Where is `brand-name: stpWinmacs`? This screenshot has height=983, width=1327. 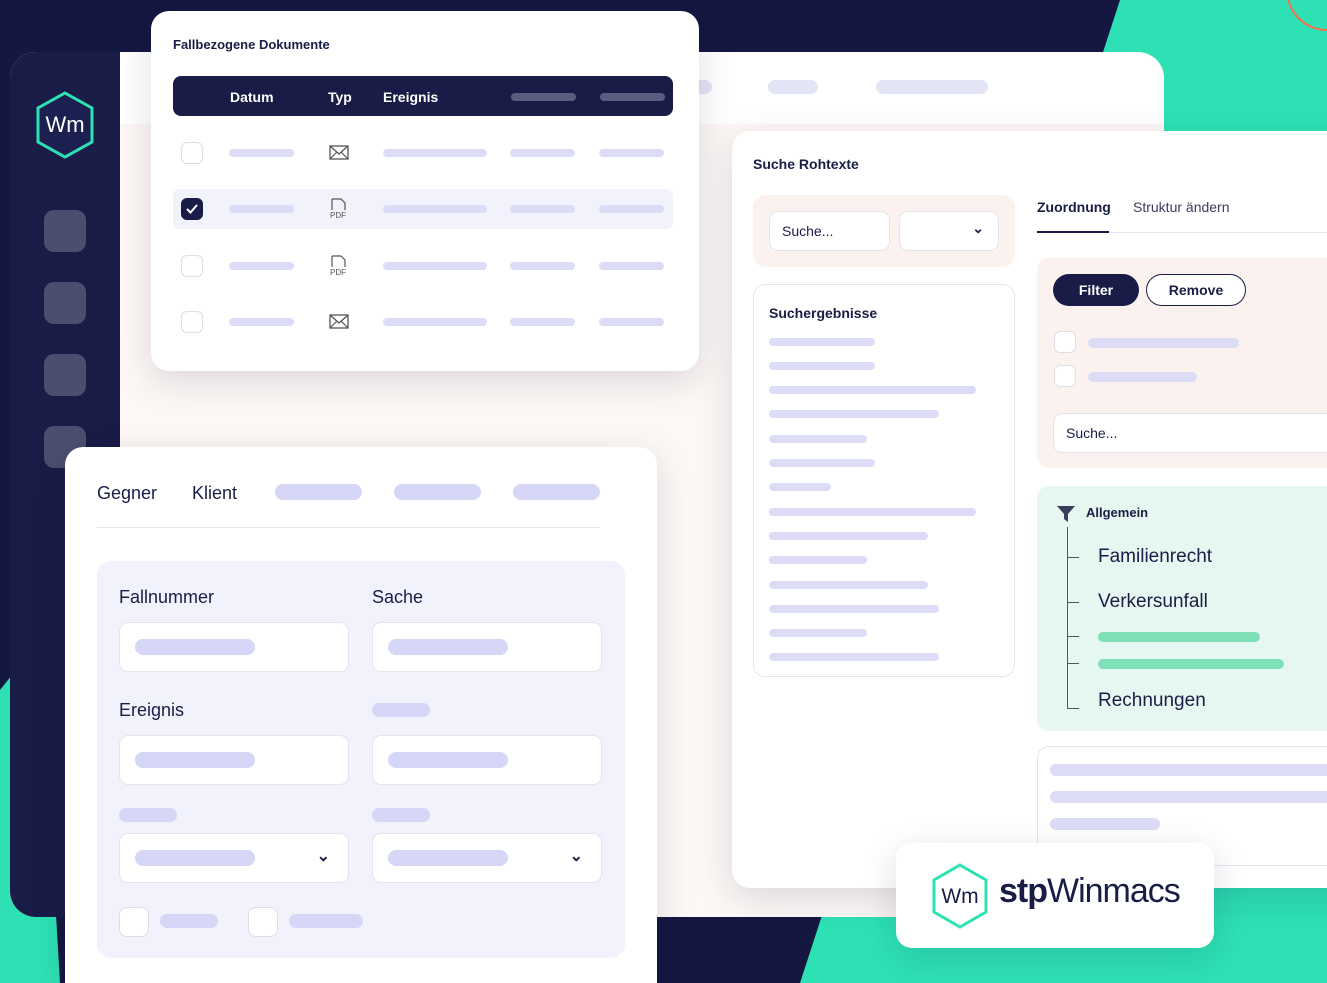 brand-name: stpWinmacs is located at coordinates (1090, 891).